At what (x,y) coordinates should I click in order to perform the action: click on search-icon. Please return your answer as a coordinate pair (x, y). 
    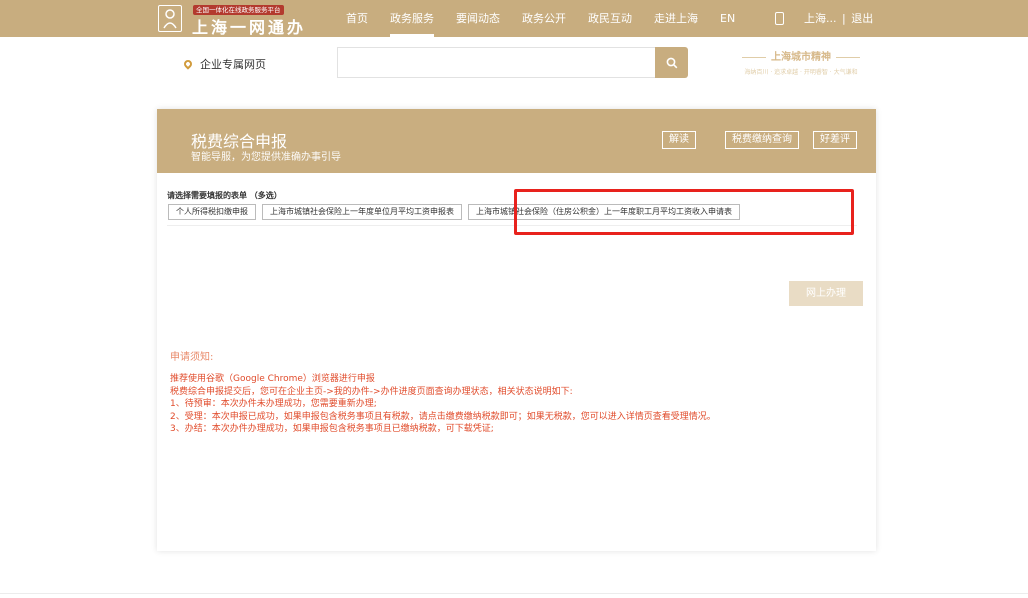
    Looking at the image, I should click on (671, 62).